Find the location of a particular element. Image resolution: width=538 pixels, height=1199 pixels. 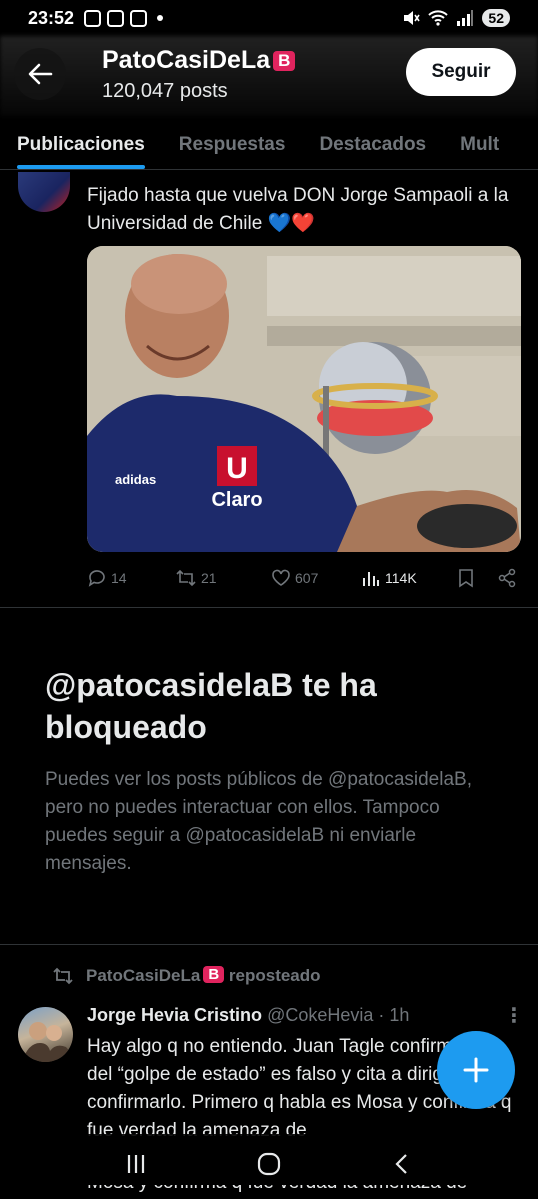

recent-apps-icon is located at coordinates (136, 1164).